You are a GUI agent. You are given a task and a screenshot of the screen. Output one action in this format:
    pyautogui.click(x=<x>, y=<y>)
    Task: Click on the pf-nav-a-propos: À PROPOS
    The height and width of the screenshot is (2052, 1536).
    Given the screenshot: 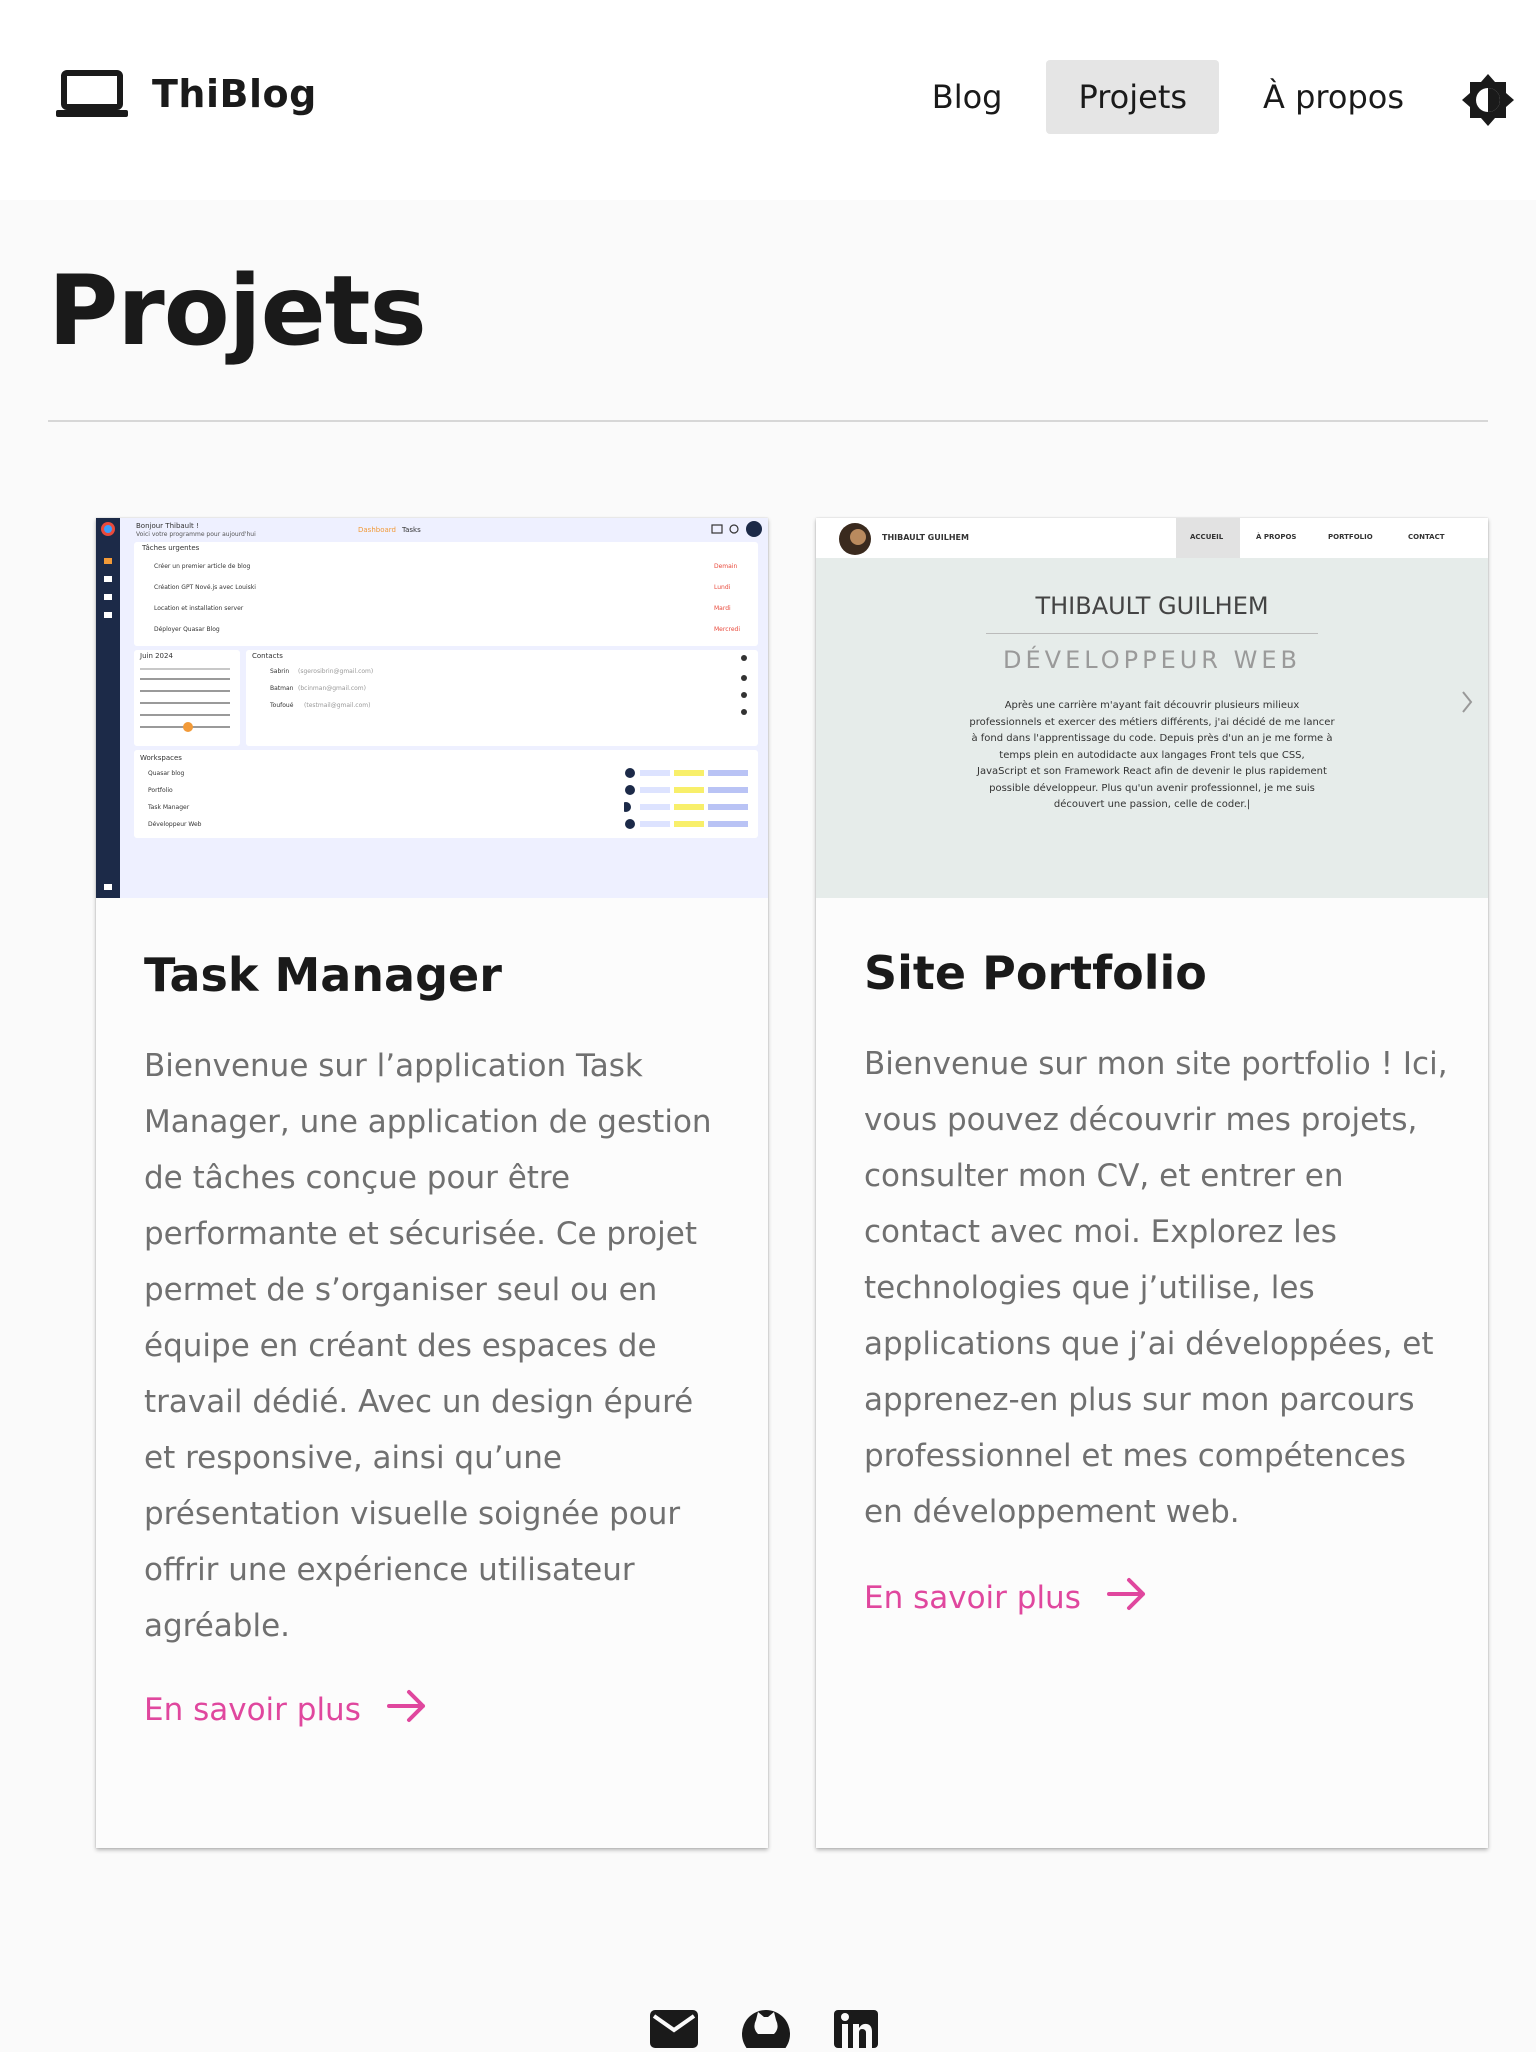 What is the action you would take?
    pyautogui.click(x=1276, y=537)
    